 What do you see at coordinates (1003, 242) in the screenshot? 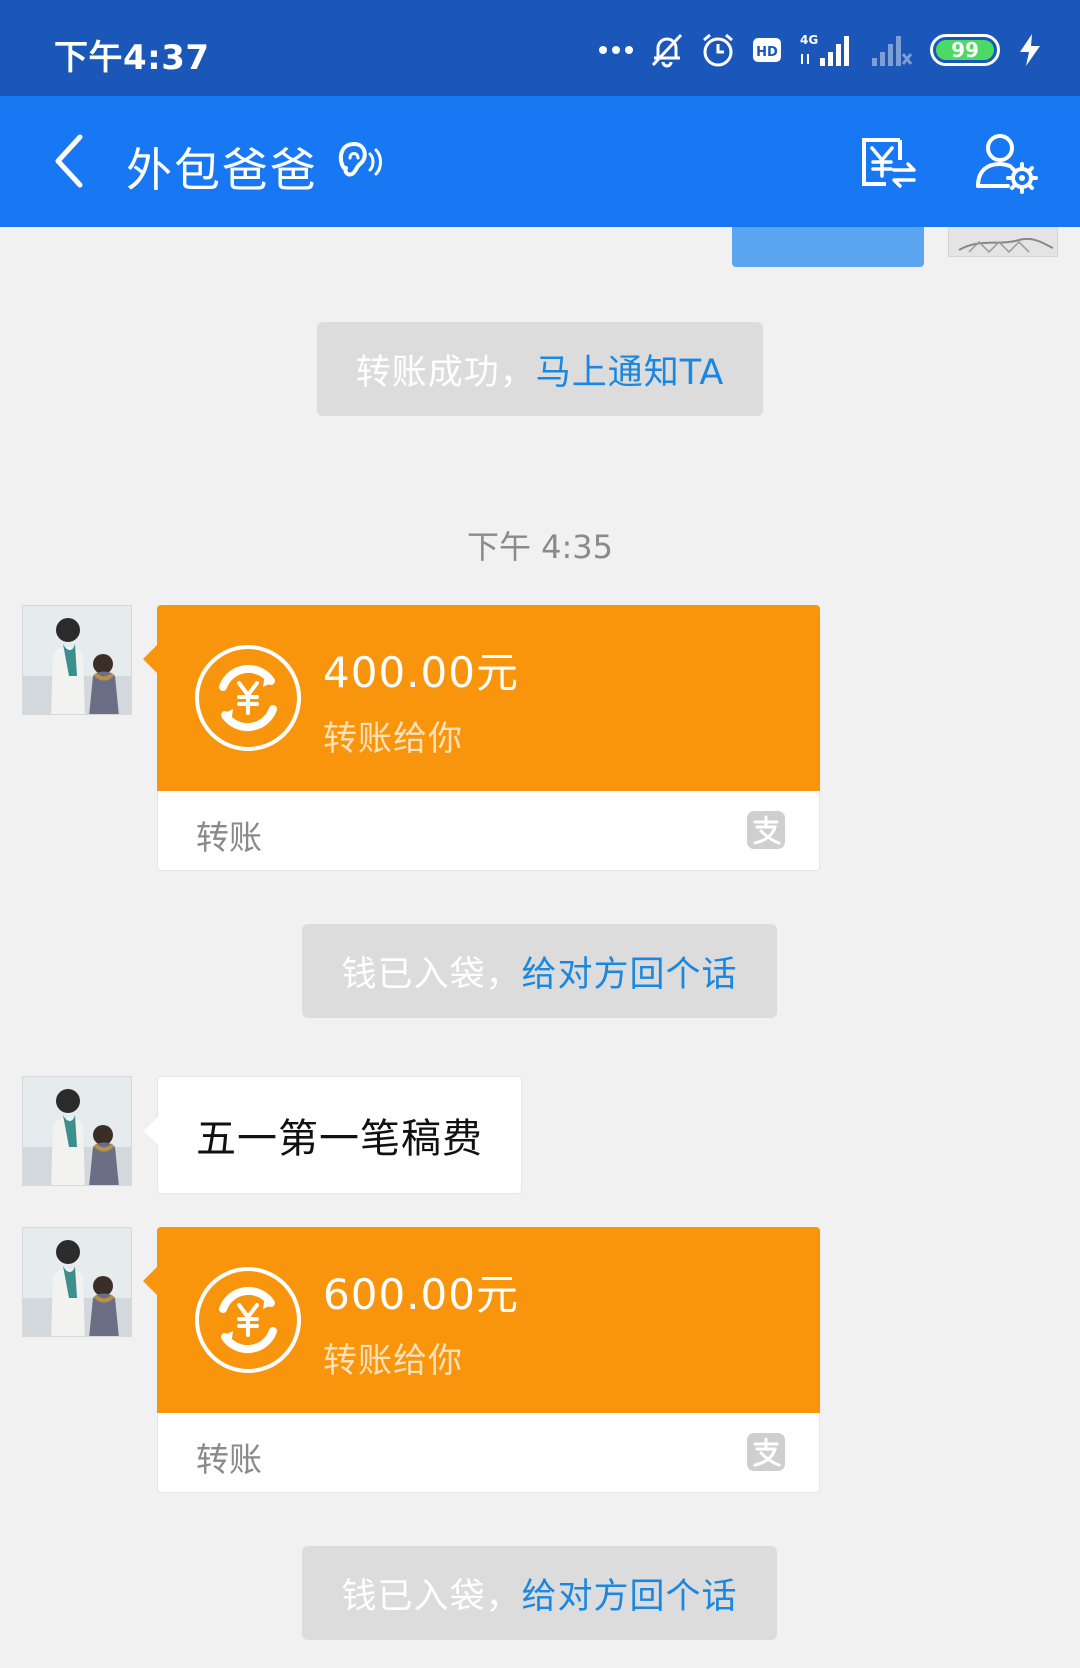
I see `avatar-self` at bounding box center [1003, 242].